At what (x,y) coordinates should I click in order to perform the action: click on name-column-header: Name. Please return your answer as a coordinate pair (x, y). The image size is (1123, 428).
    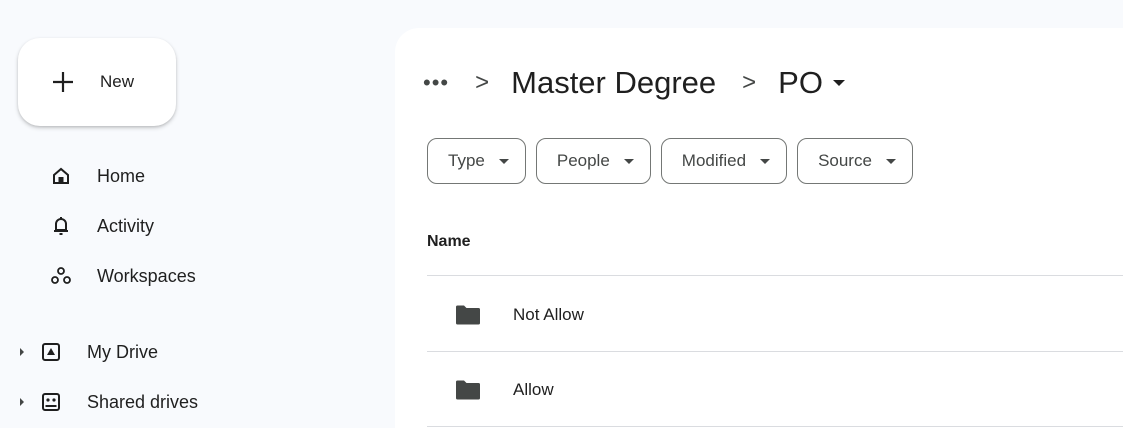
    Looking at the image, I should click on (449, 242).